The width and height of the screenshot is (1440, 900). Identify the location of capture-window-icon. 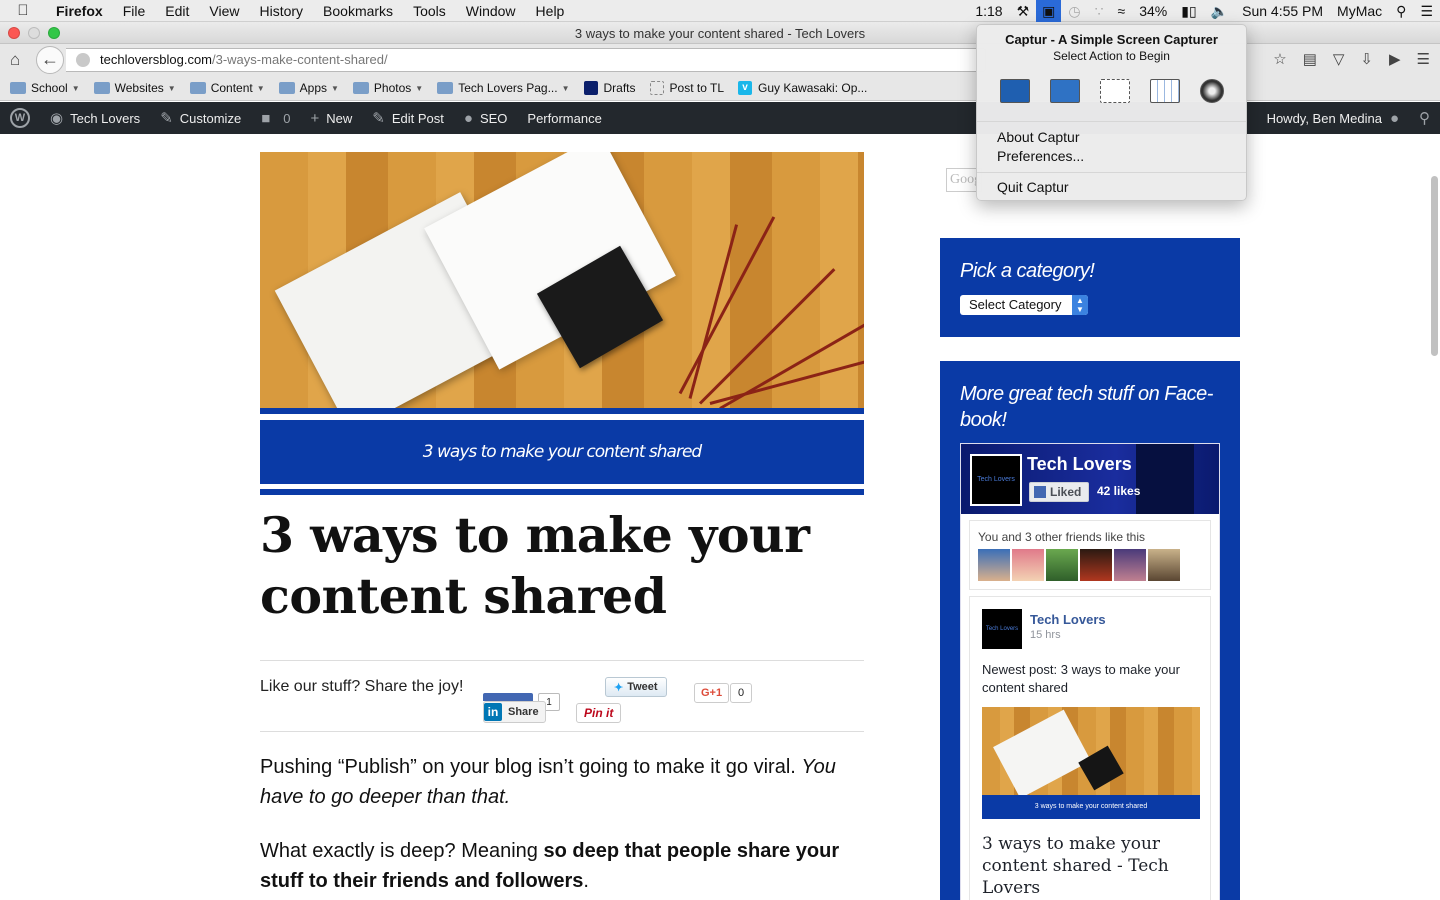
(1064, 91).